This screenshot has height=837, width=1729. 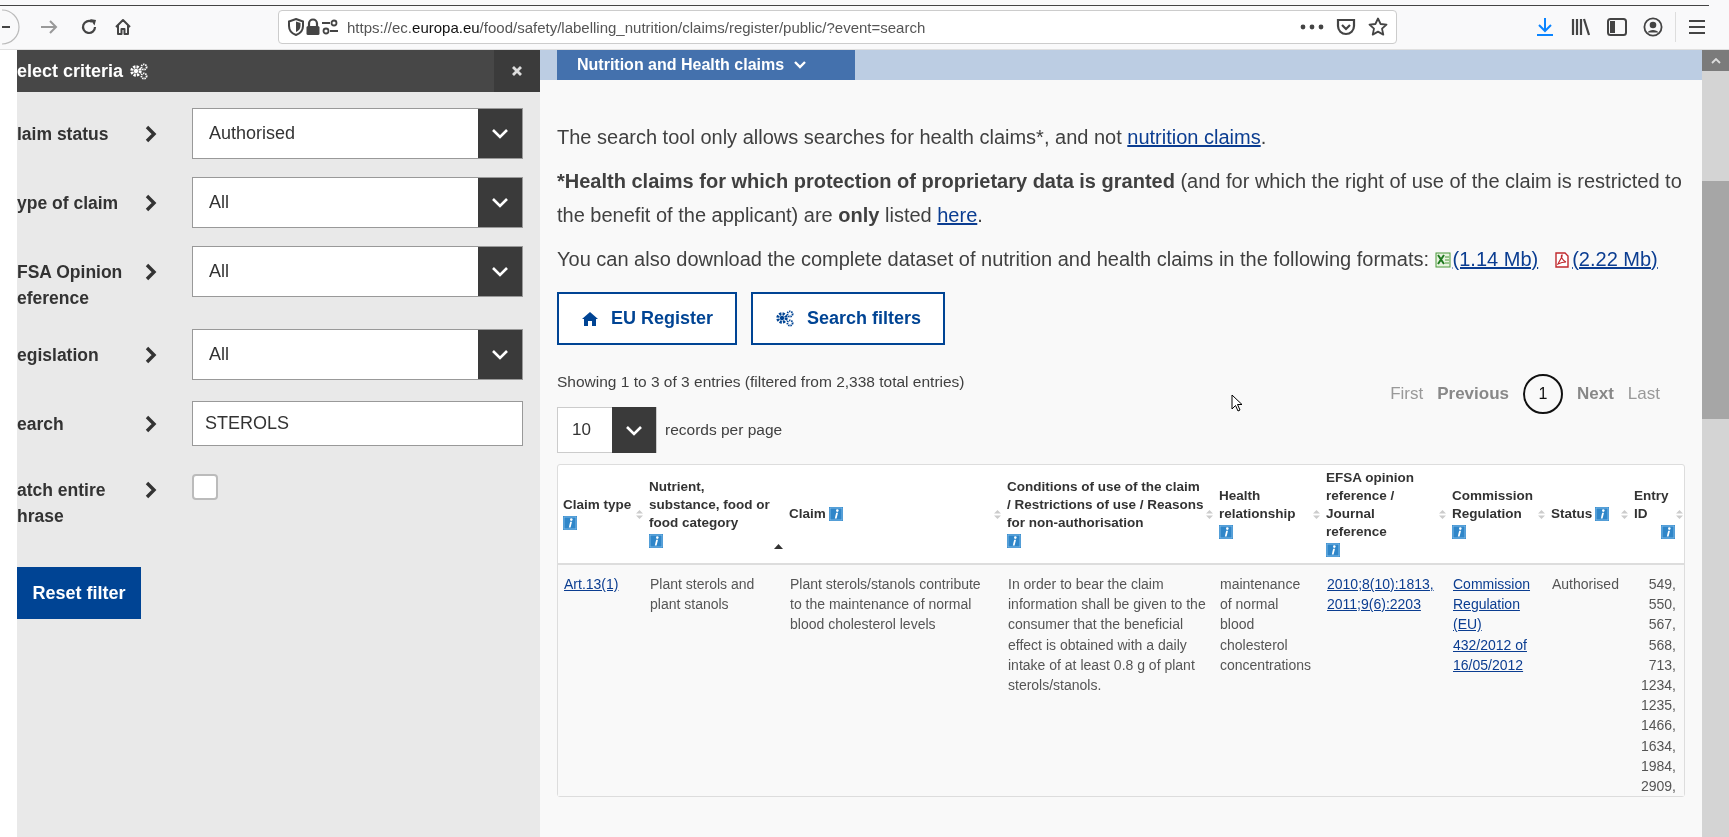 What do you see at coordinates (893, 680) in the screenshot?
I see `table-cell: Plant sterols/stanols contribute to the maintenance of normal blood cholesterol levels` at bounding box center [893, 680].